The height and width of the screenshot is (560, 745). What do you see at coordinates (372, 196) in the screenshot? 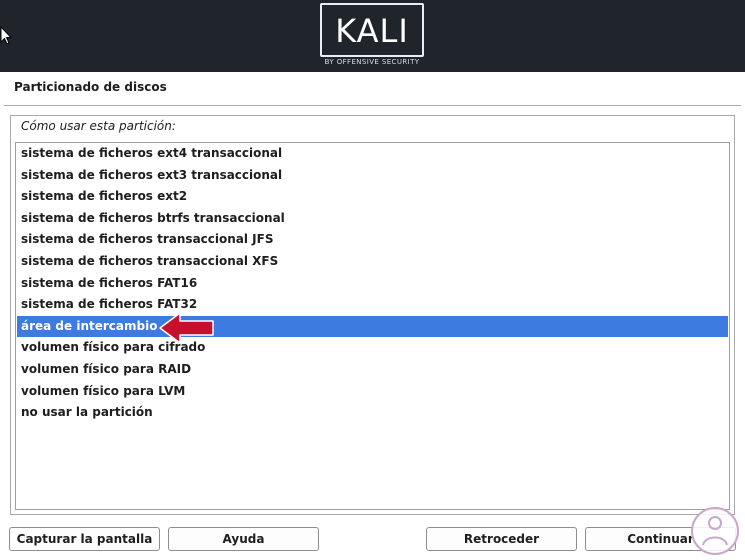
I see `list-item-ext2: sistema de ficheros ext2` at bounding box center [372, 196].